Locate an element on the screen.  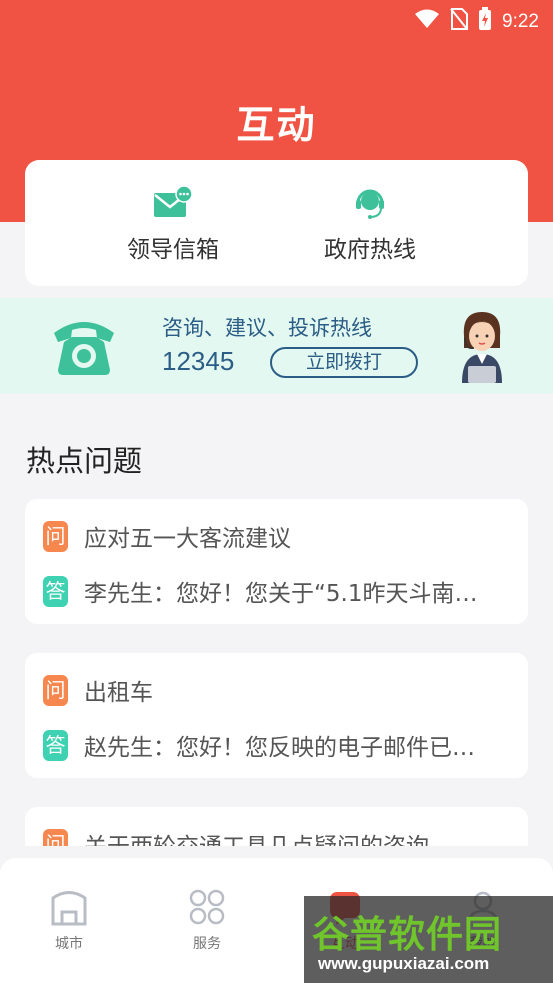
headset-icon is located at coordinates (370, 206).